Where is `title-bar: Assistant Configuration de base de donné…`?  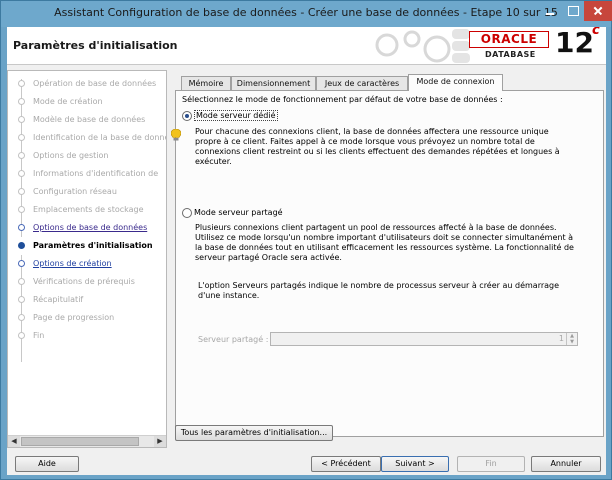 title-bar: Assistant Configuration de base de donné… is located at coordinates (306, 14).